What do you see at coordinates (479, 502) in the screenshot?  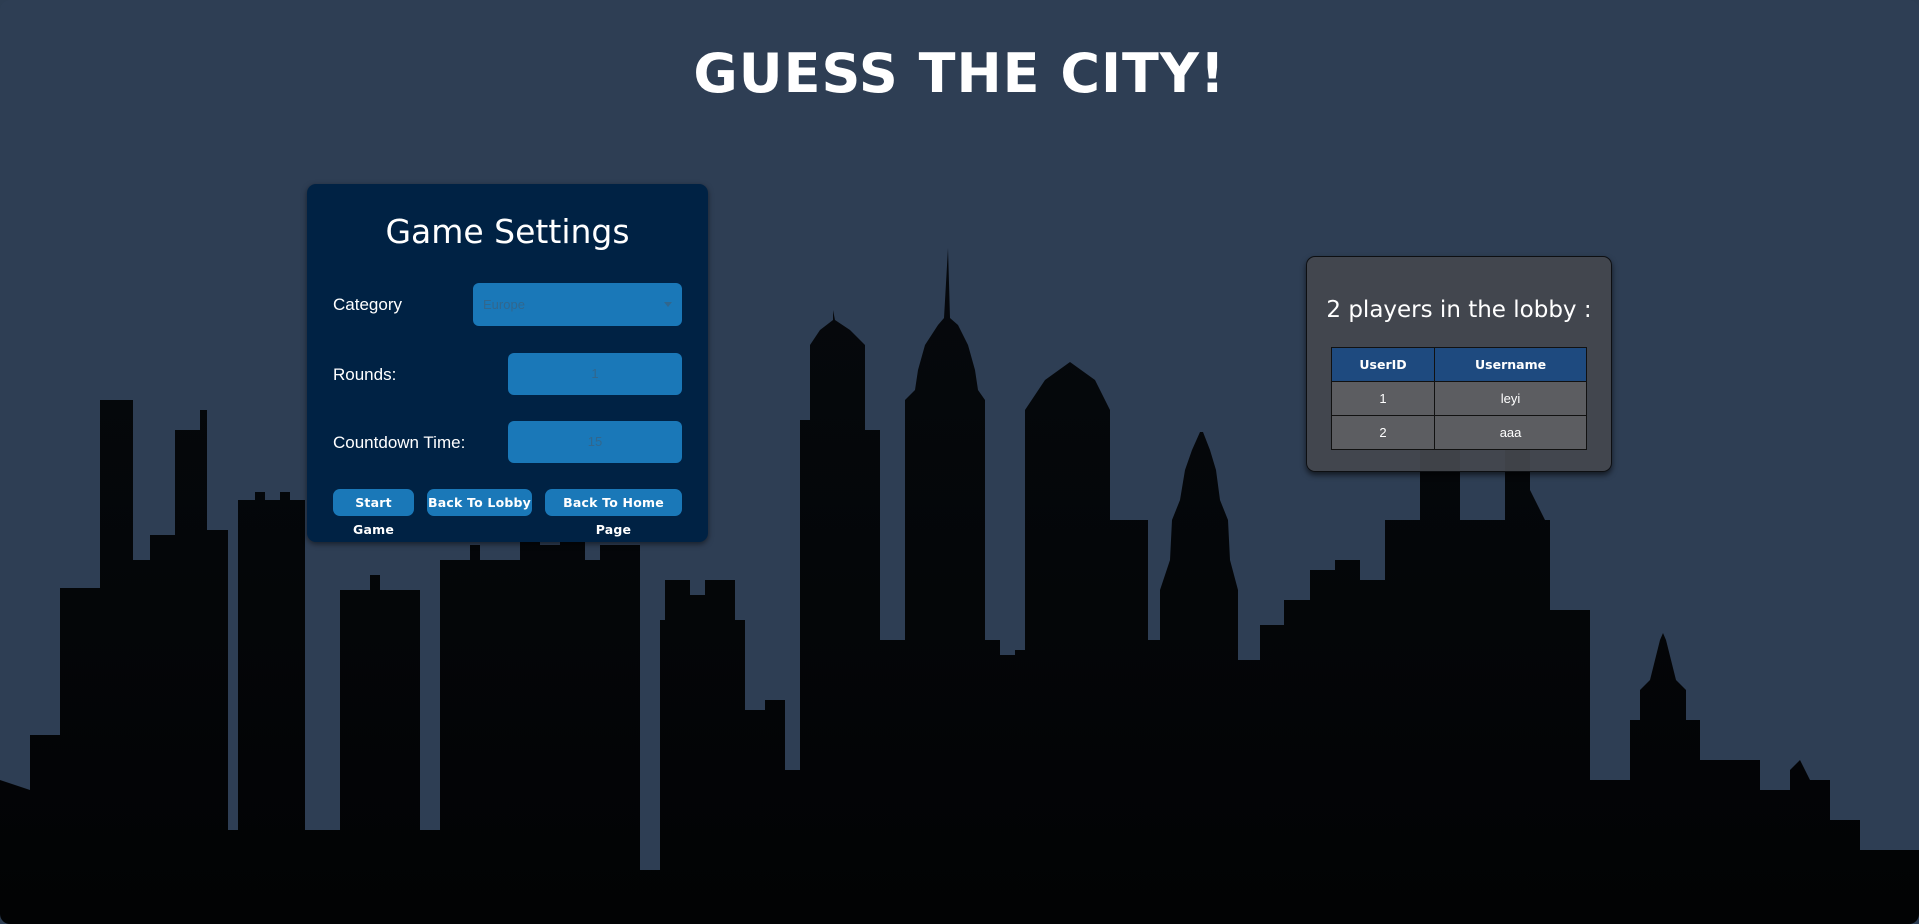 I see `back-to-lobby-button: Back To Lobby` at bounding box center [479, 502].